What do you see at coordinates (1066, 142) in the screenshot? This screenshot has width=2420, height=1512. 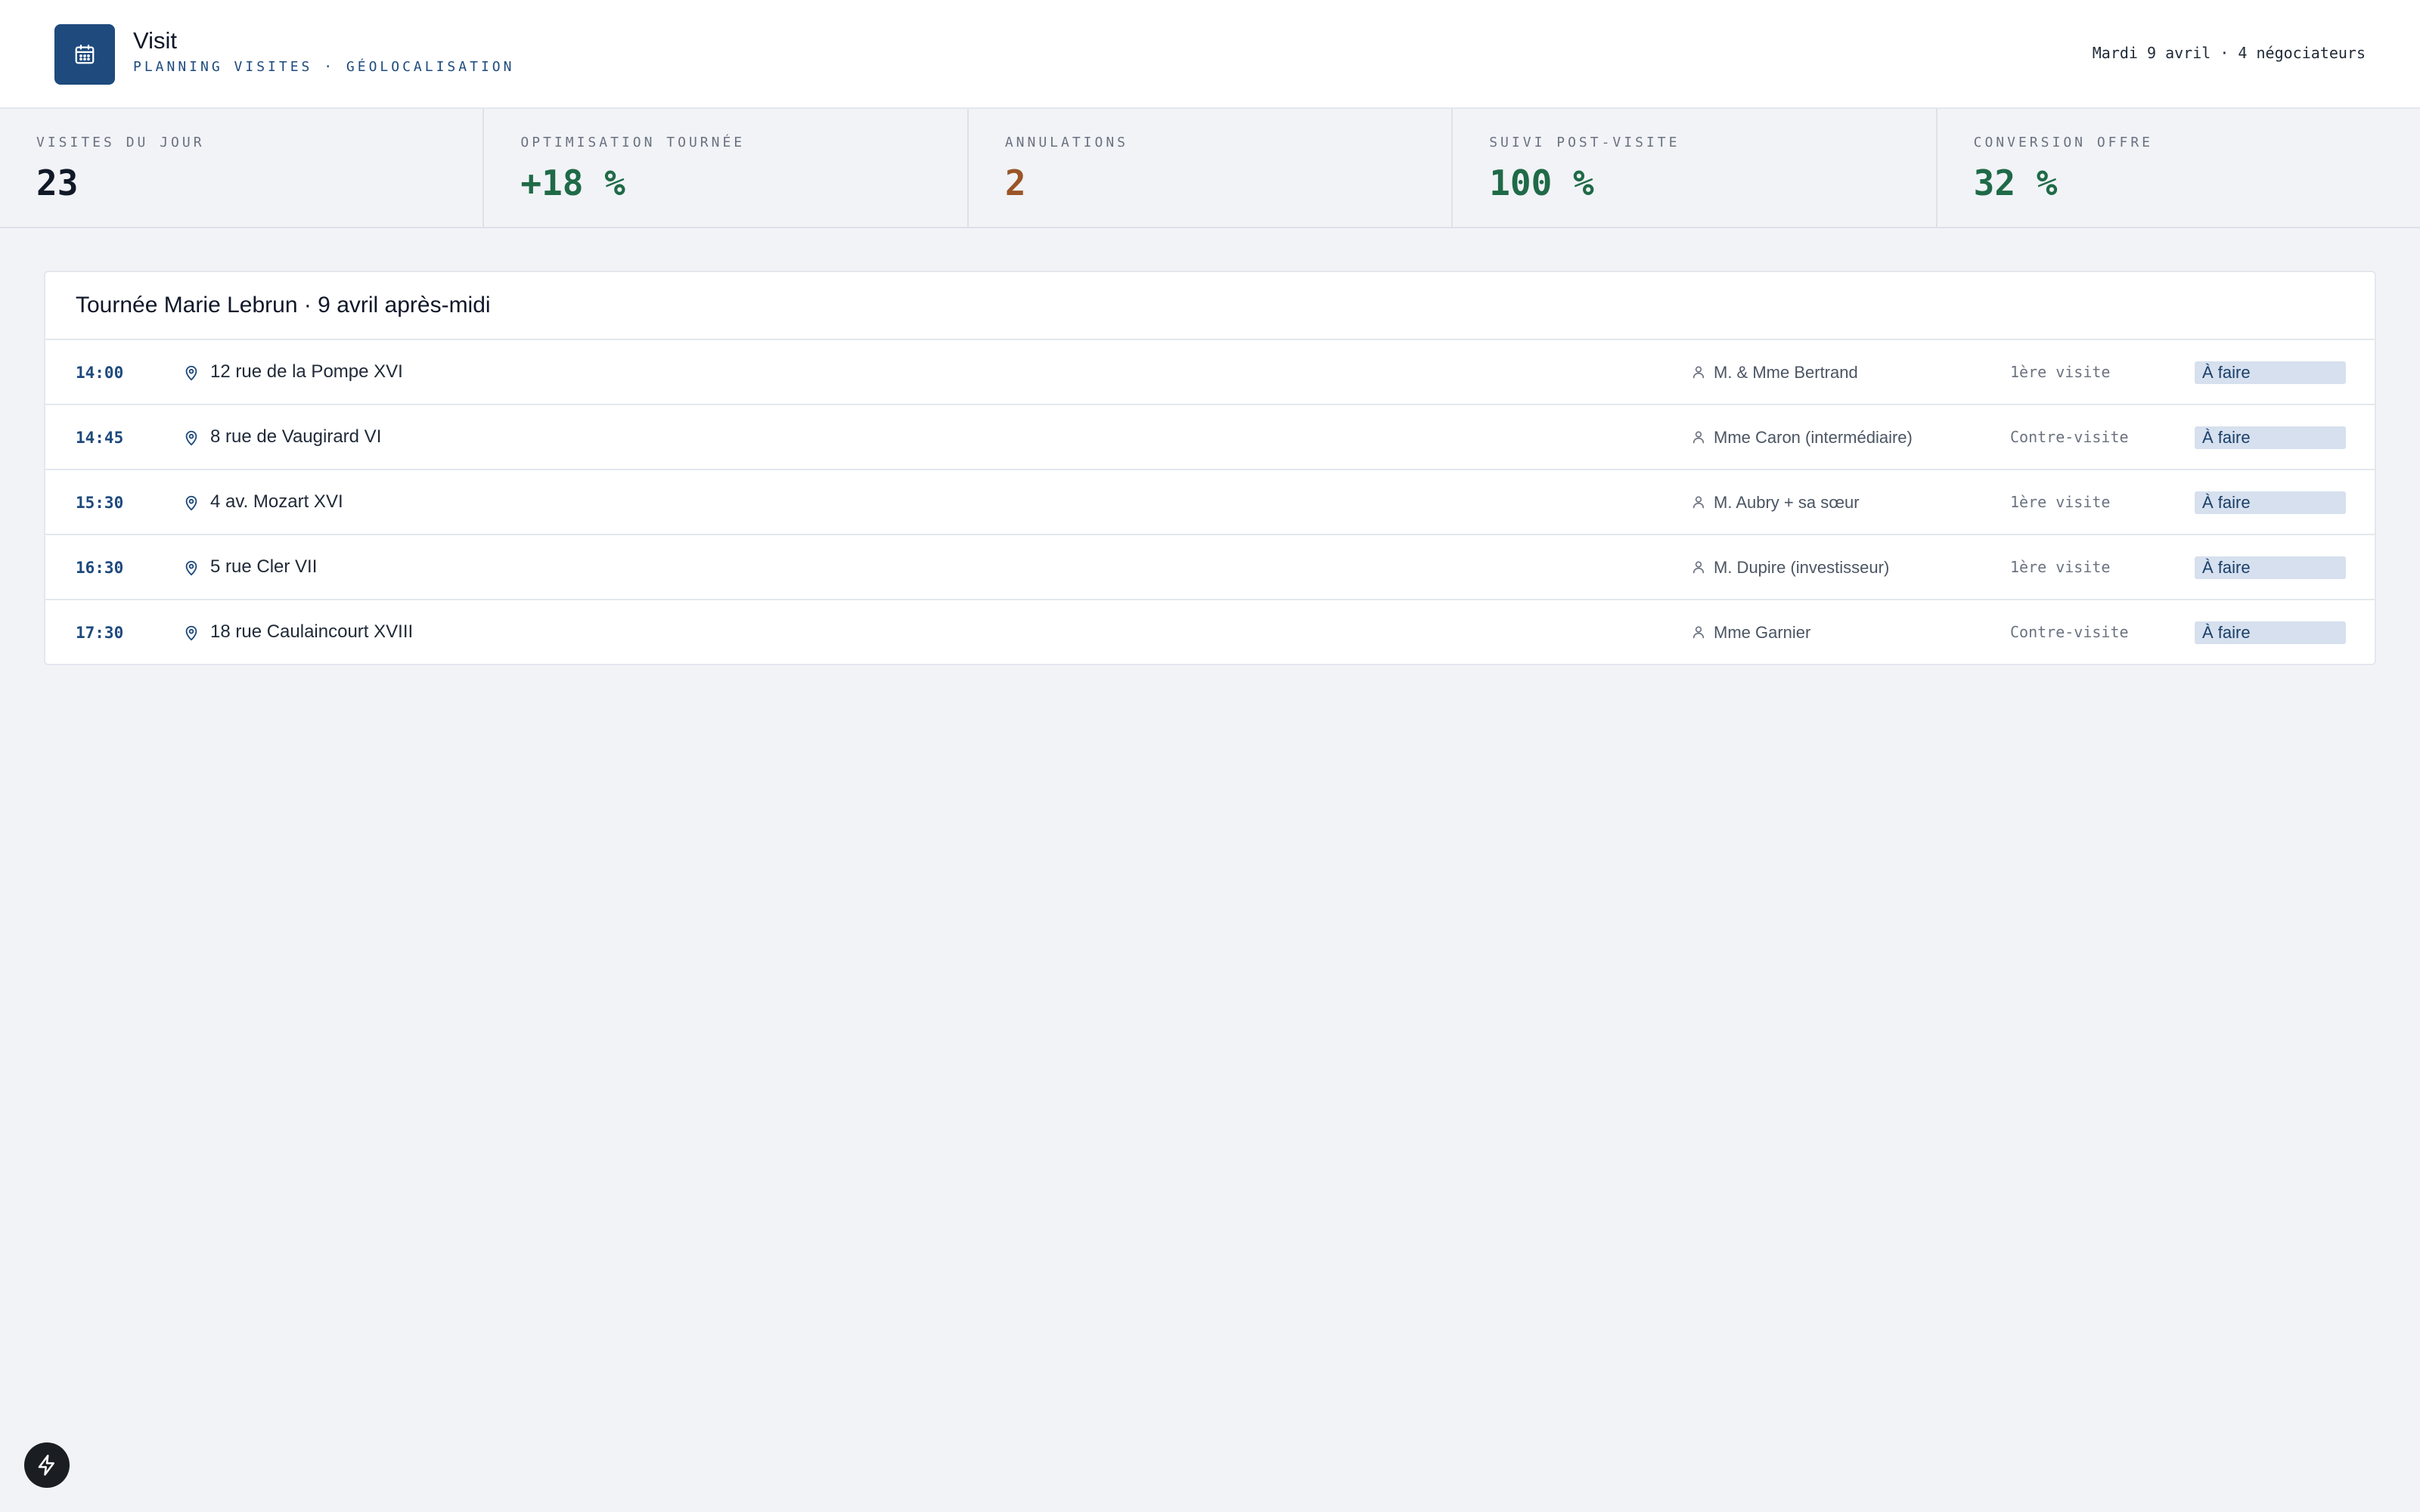 I see `kpi-label: ANNULATIONS` at bounding box center [1066, 142].